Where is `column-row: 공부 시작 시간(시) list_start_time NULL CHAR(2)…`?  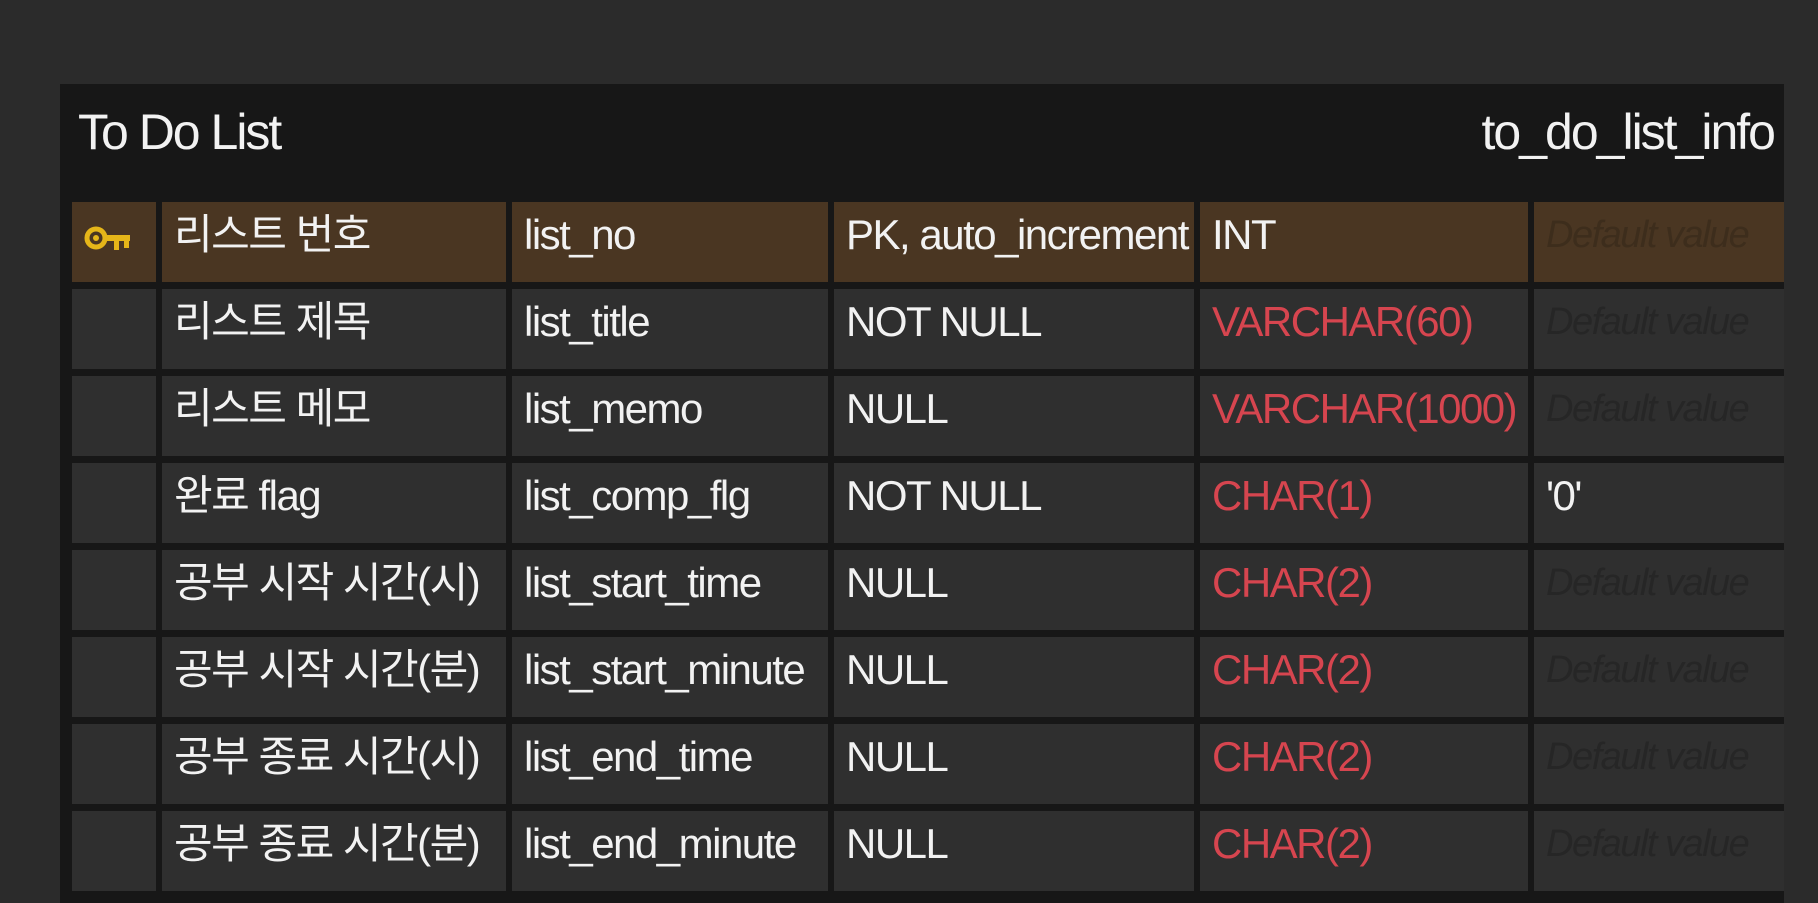
column-row: 공부 시작 시간(시) list_start_time NULL CHAR(2)… is located at coordinates (928, 590).